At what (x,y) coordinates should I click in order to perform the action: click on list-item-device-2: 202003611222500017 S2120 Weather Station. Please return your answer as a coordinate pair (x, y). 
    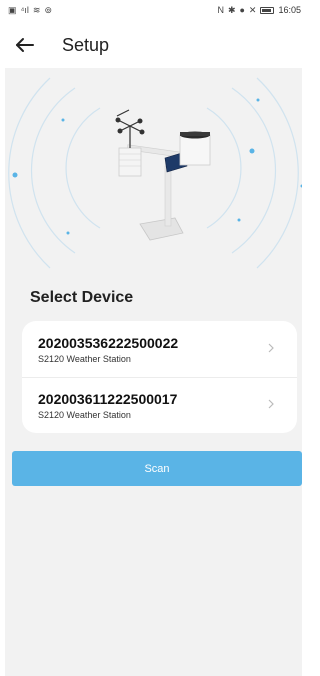
    Looking at the image, I should click on (159, 405).